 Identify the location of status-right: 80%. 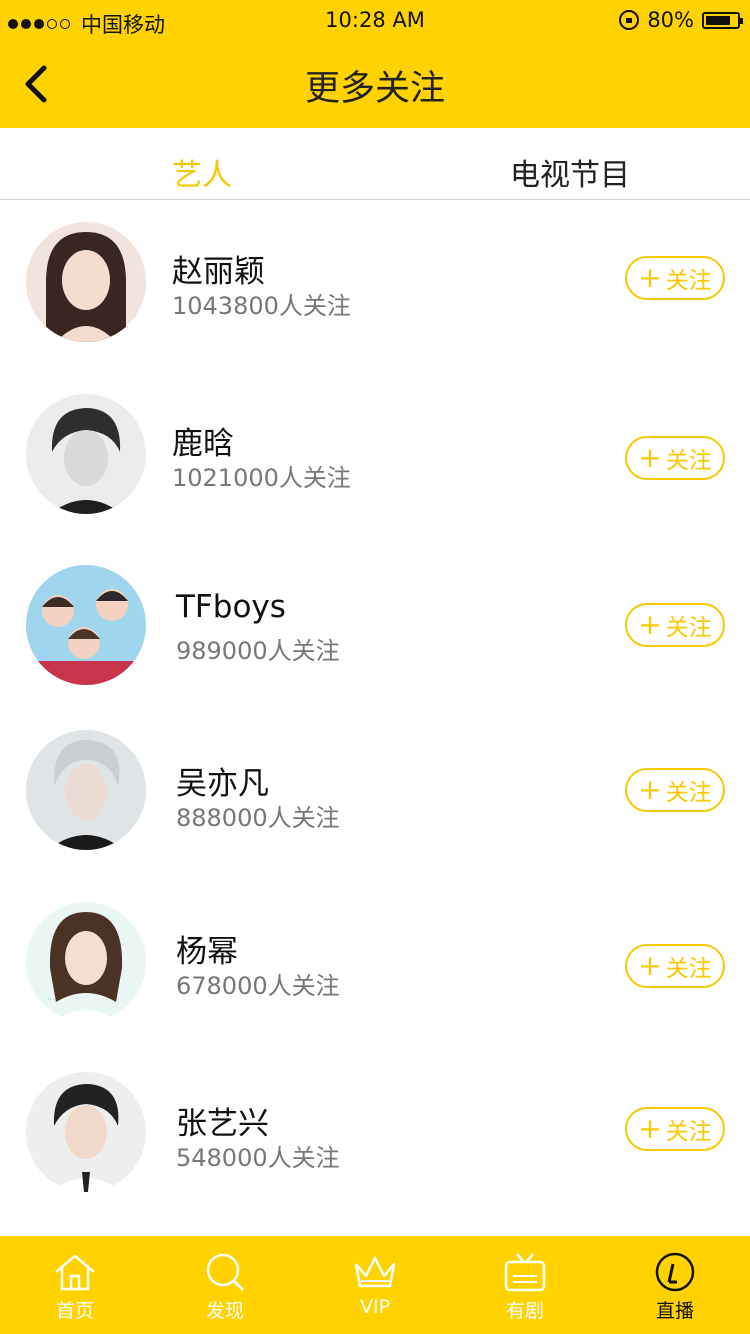
(681, 20).